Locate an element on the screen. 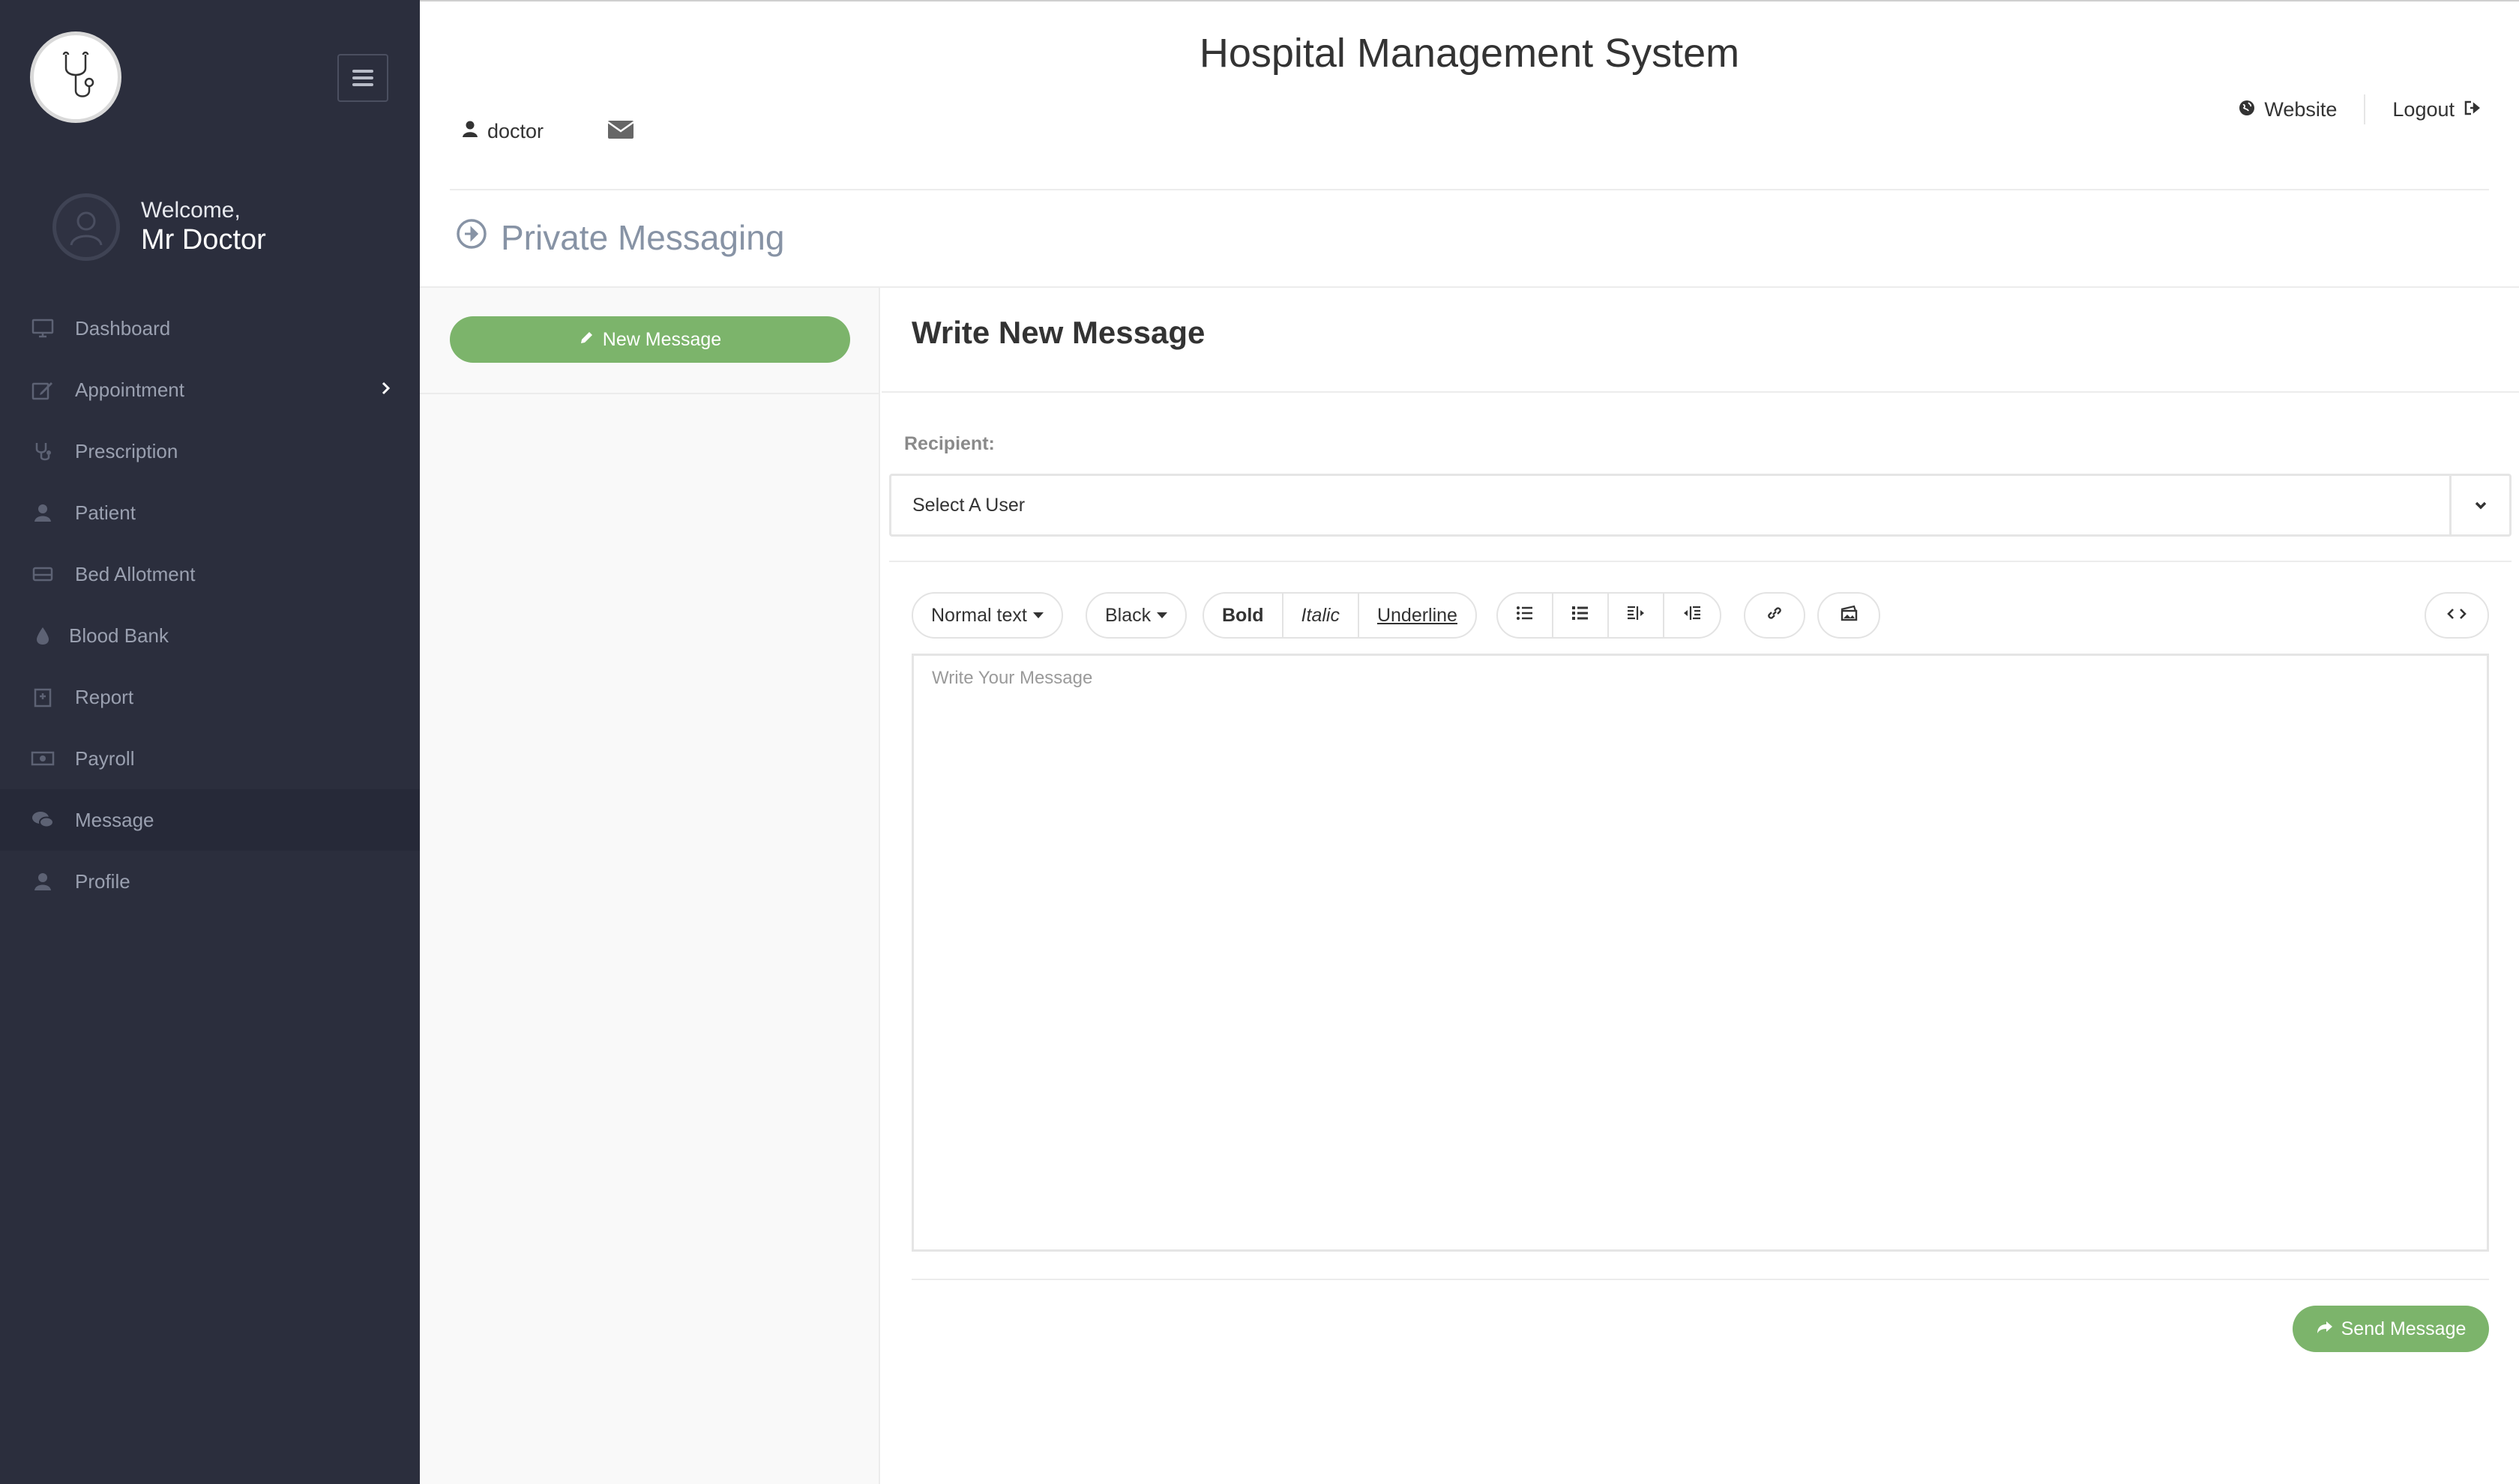 The width and height of the screenshot is (2519, 1484). hamburger-icon is located at coordinates (362, 71).